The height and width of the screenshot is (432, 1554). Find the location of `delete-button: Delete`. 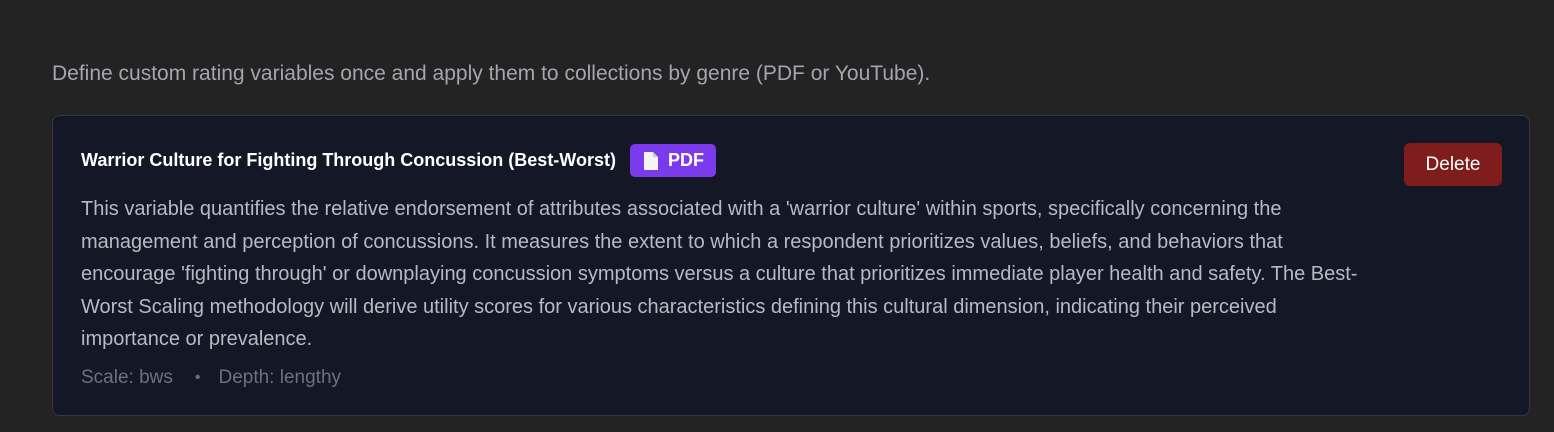

delete-button: Delete is located at coordinates (1453, 164).